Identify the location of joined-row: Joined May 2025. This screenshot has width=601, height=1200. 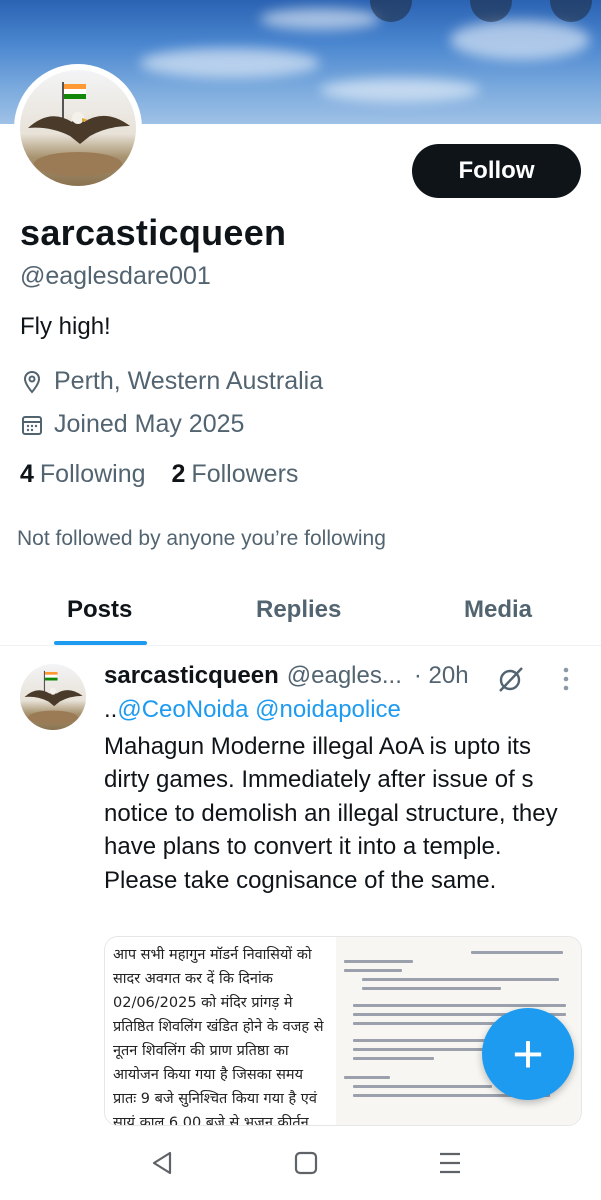
(132, 424).